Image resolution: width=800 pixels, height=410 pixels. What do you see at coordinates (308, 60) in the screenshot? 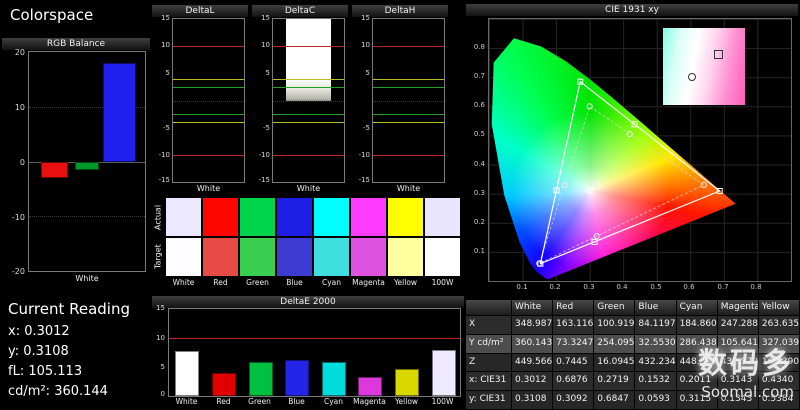
I see `deltac-bar` at bounding box center [308, 60].